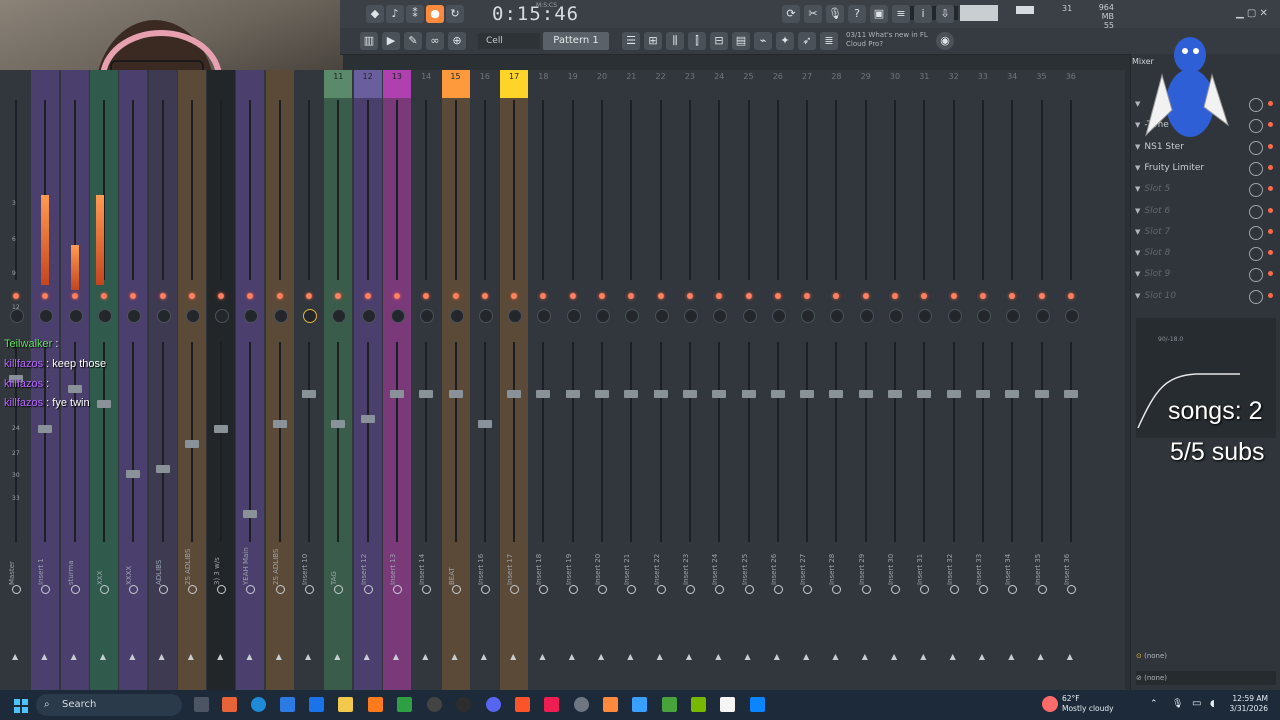  What do you see at coordinates (375, 14) in the screenshot?
I see `tempo-icon: ◆` at bounding box center [375, 14].